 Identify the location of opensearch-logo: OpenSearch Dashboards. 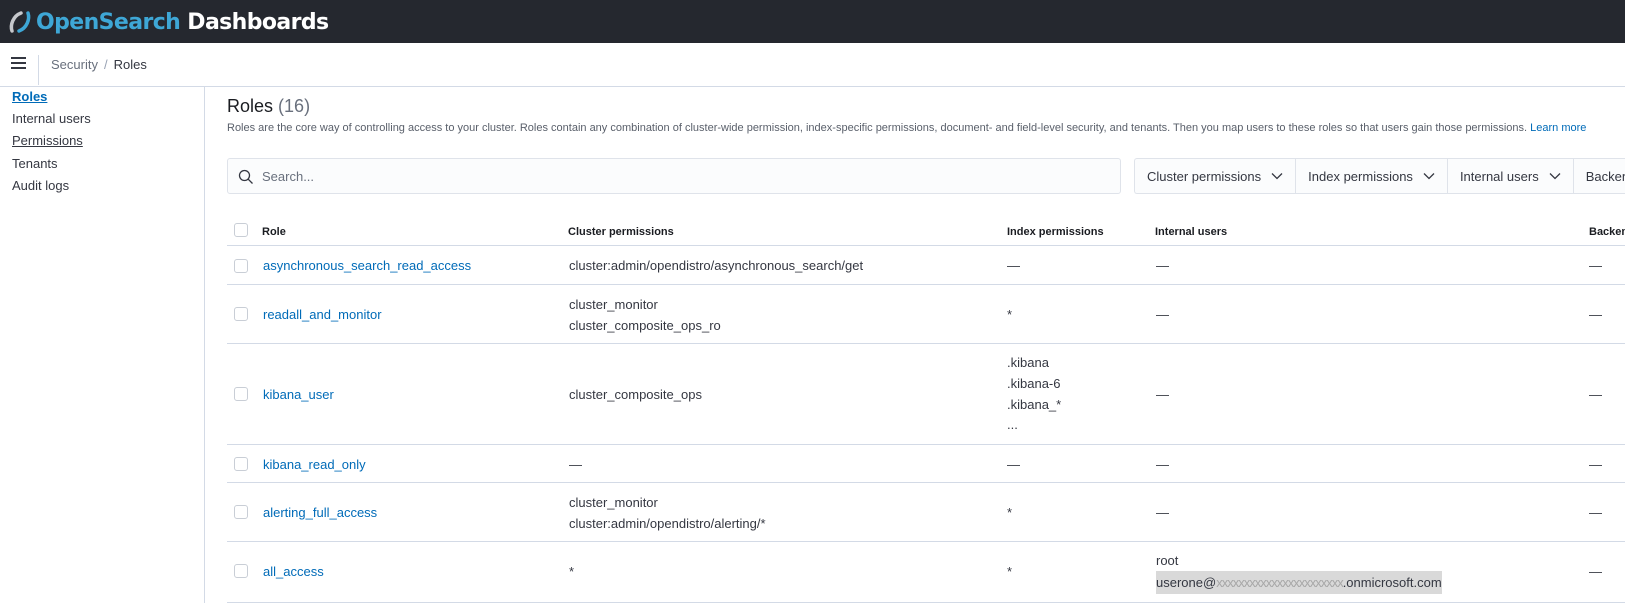
(168, 22).